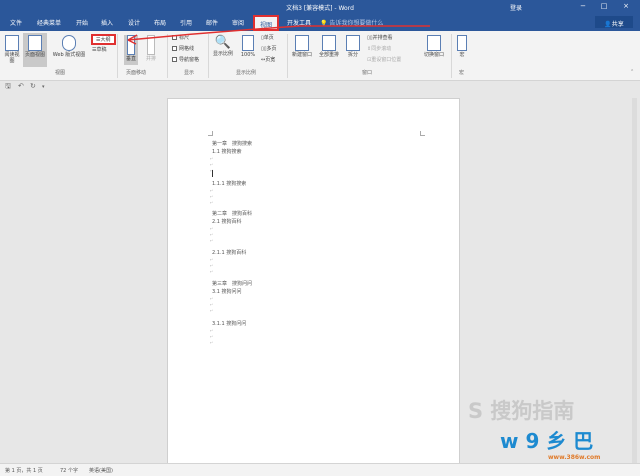 This screenshot has height=476, width=640. What do you see at coordinates (107, 22) in the screenshot?
I see `tab-insert: 插入` at bounding box center [107, 22].